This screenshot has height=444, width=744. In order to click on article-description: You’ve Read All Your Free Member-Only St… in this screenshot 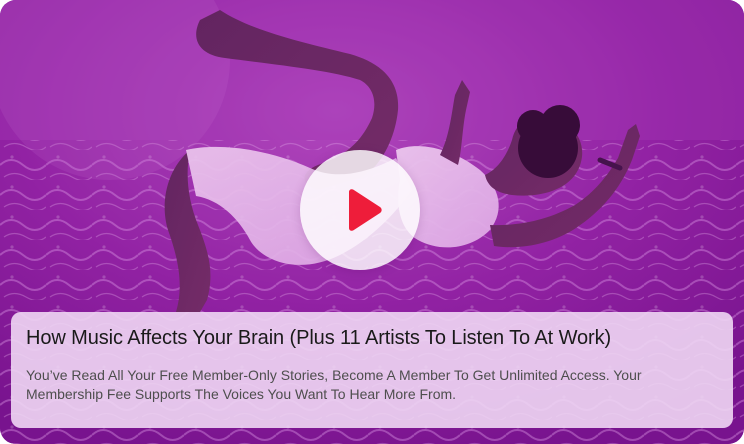, I will do `click(334, 384)`.